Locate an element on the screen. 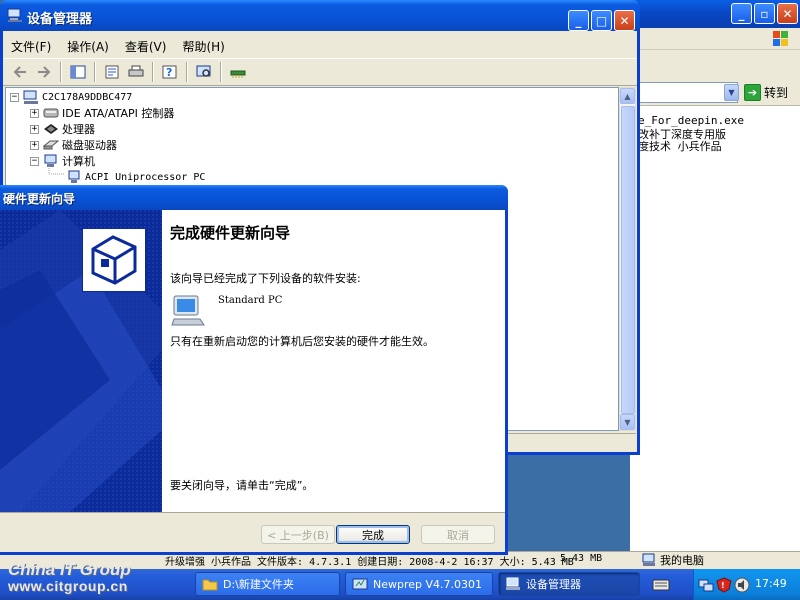 The image size is (800, 600). scroll-thumb is located at coordinates (628, 260).